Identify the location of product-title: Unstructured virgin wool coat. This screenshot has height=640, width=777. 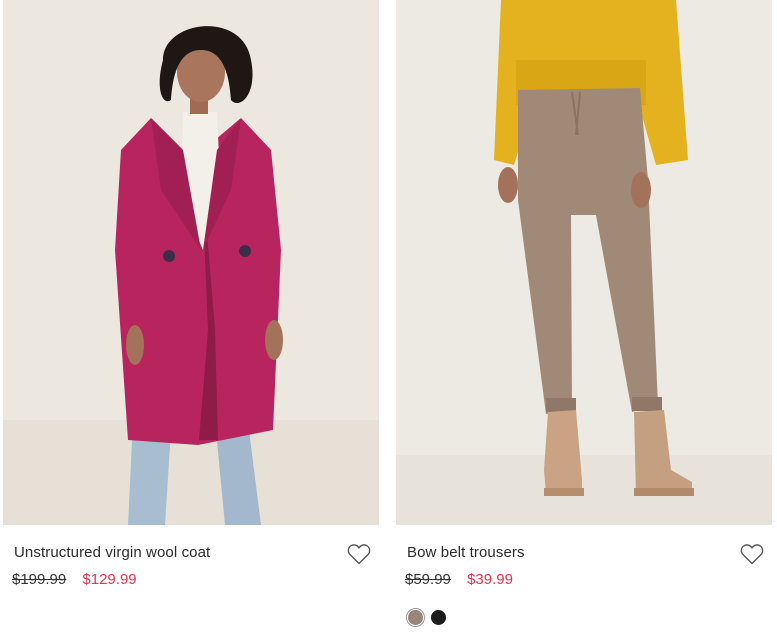
(112, 552).